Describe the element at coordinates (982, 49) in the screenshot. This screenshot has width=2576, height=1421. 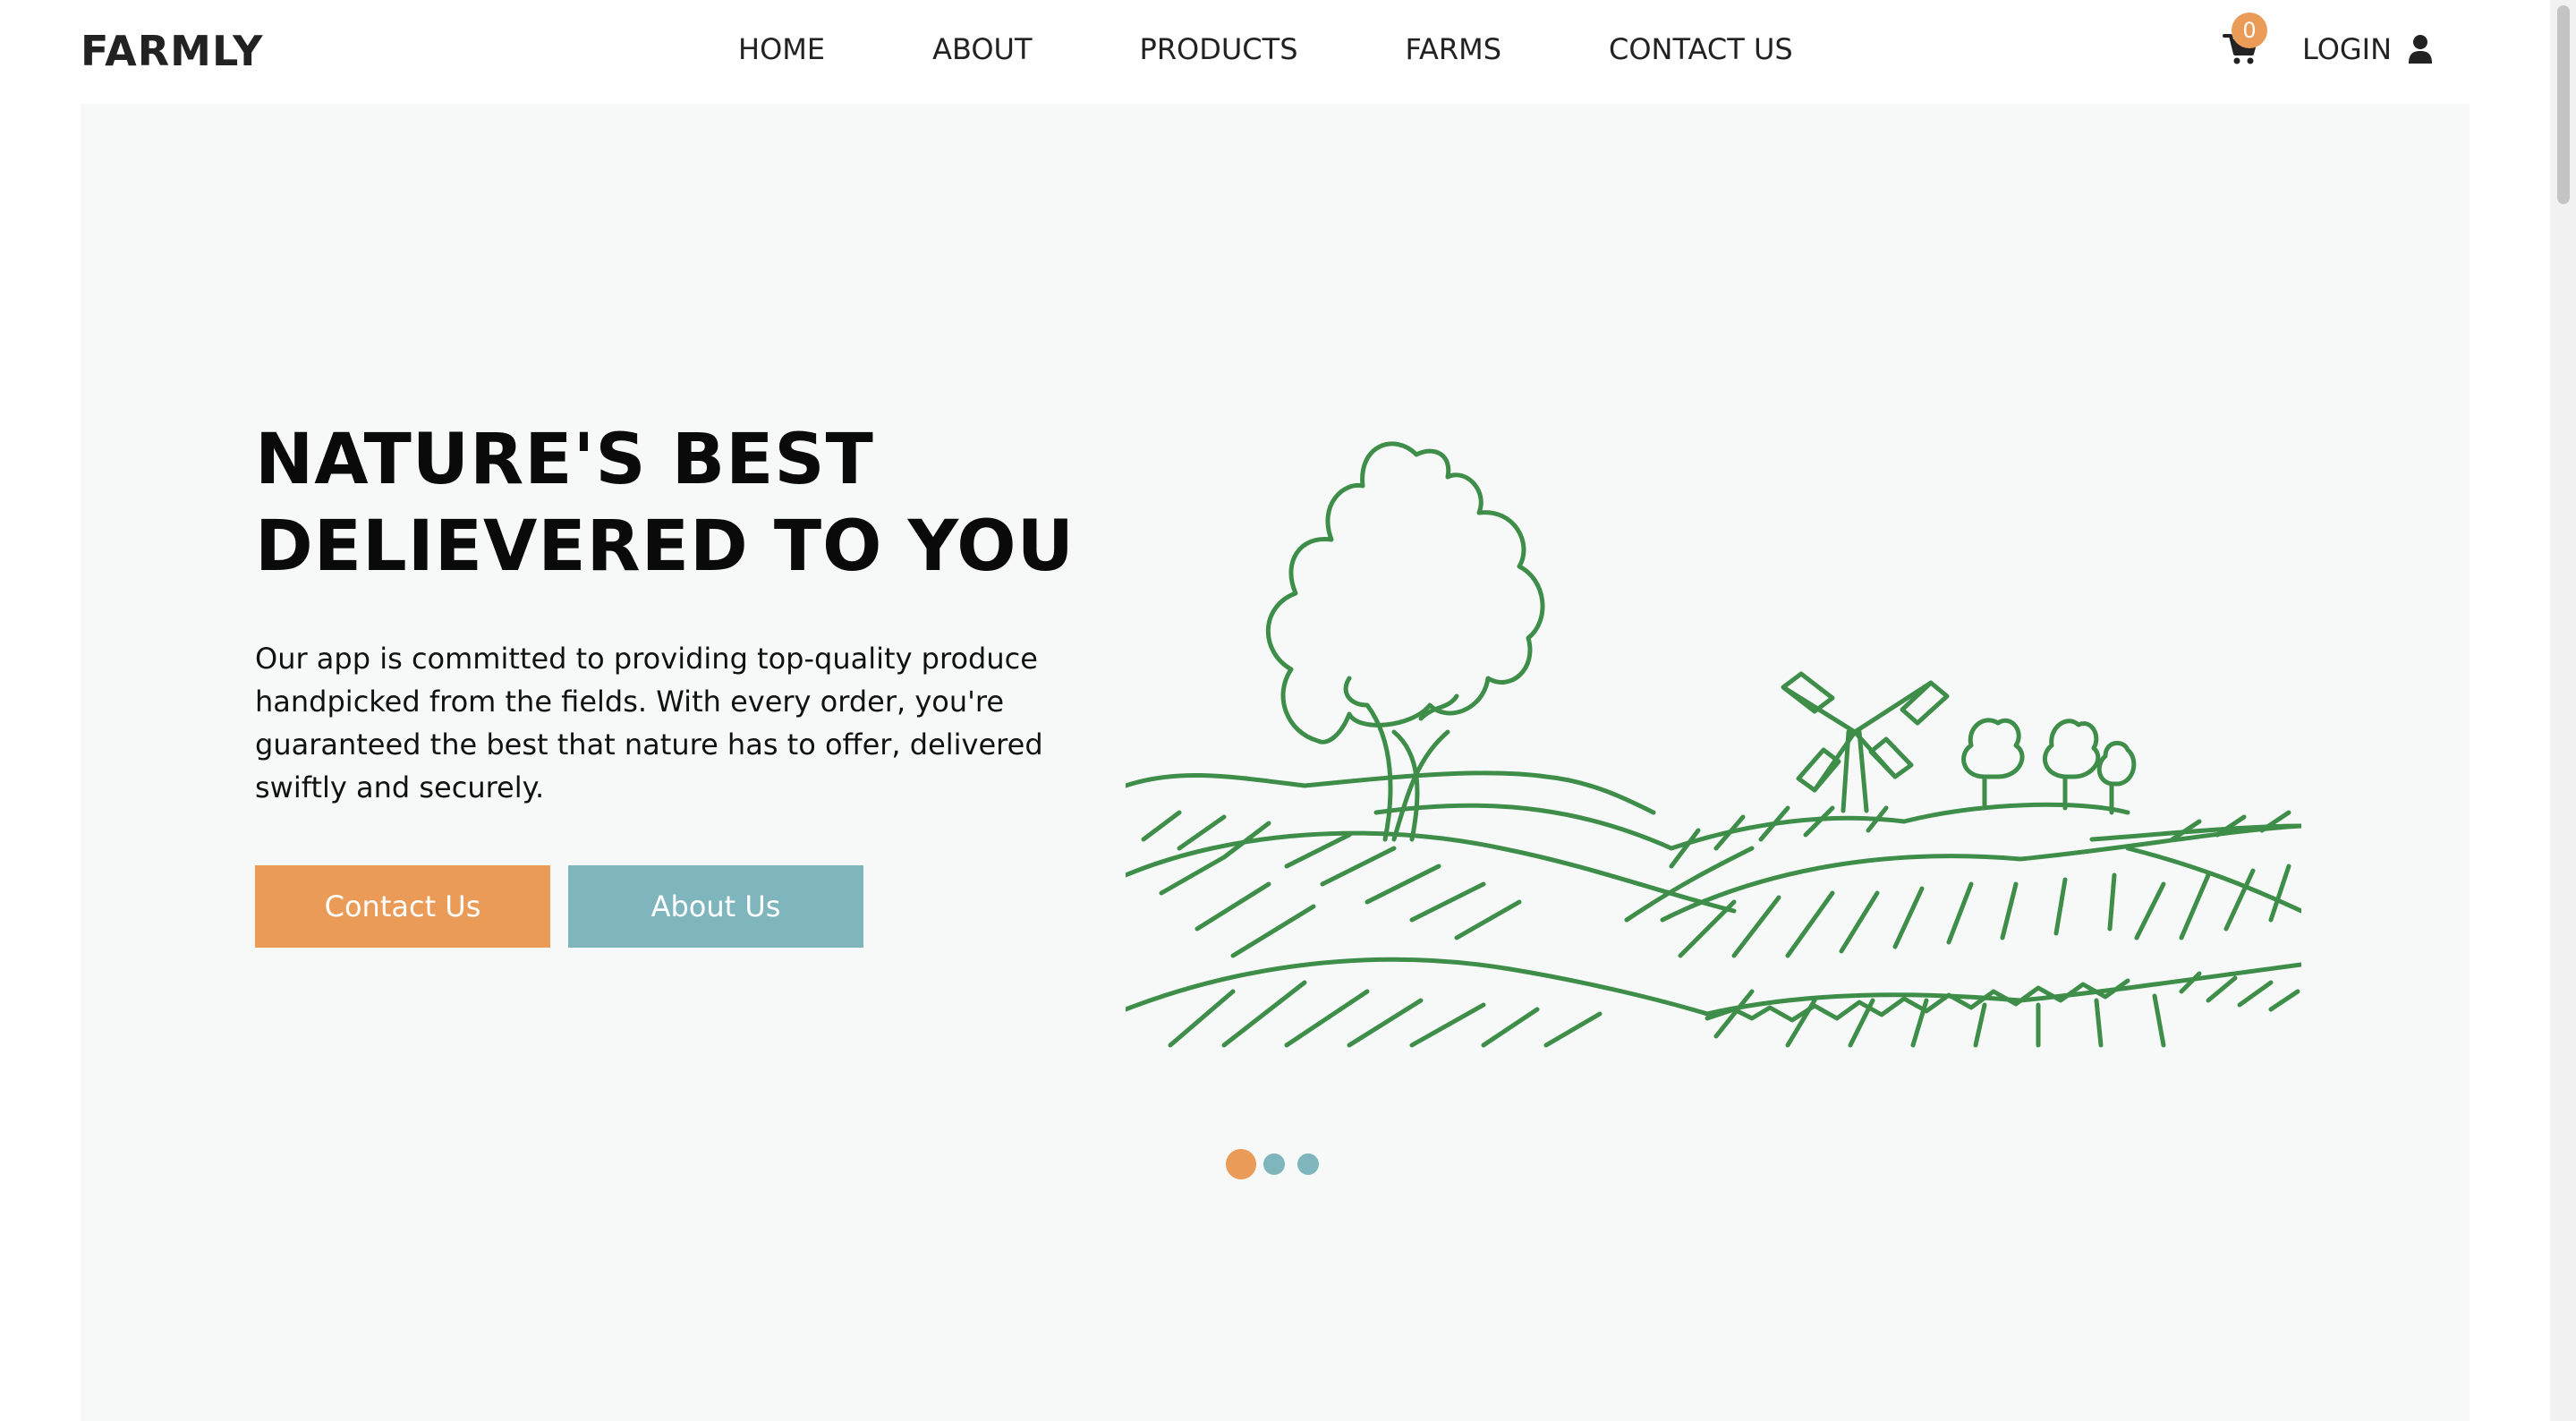
I see `nav-link-about: ABOUT` at that location.